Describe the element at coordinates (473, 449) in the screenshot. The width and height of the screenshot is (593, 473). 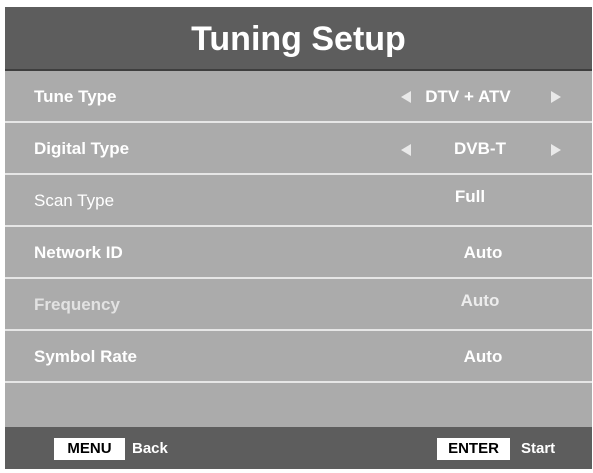
I see `enter-key: ENTER` at that location.